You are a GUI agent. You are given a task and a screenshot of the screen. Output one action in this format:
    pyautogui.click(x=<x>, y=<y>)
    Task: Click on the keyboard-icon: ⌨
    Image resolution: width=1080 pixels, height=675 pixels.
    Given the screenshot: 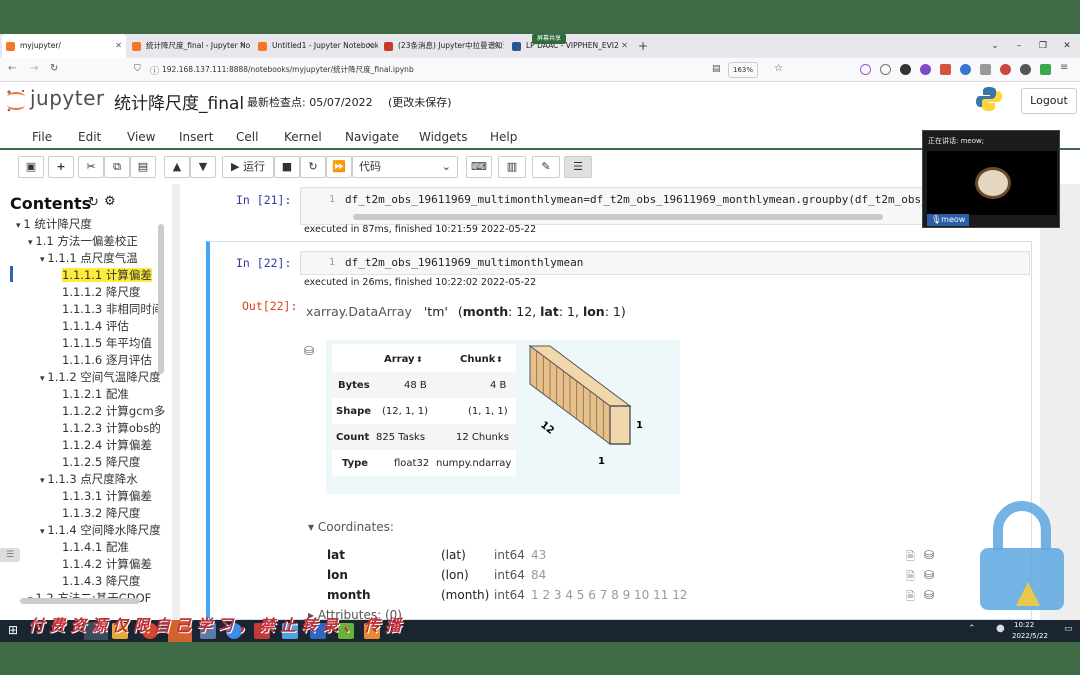 What is the action you would take?
    pyautogui.click(x=479, y=167)
    